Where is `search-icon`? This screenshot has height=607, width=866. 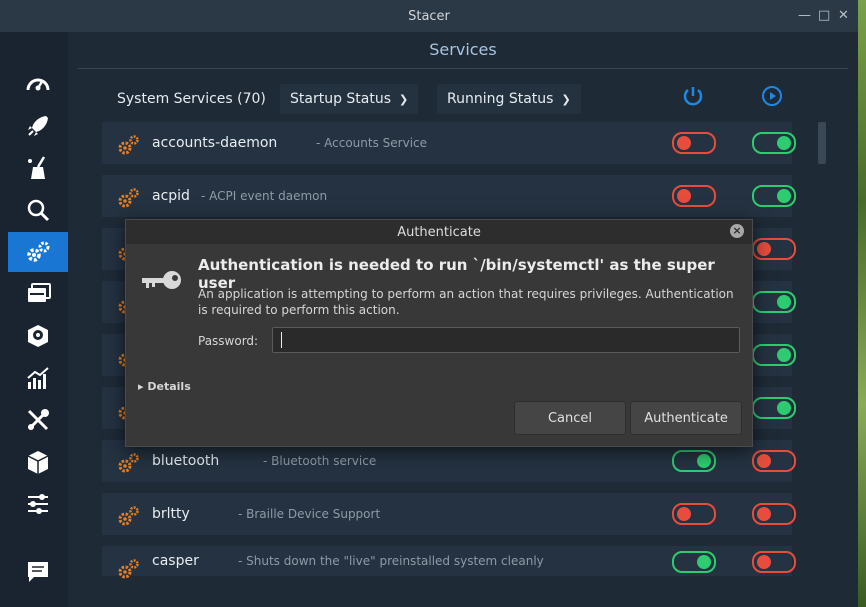
search-icon is located at coordinates (38, 210).